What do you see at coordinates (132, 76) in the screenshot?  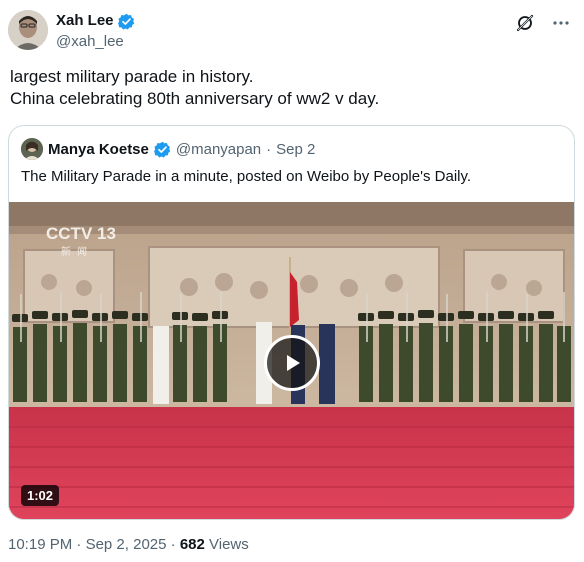 I see `tweet-text-line: largest military parade in history.` at bounding box center [132, 76].